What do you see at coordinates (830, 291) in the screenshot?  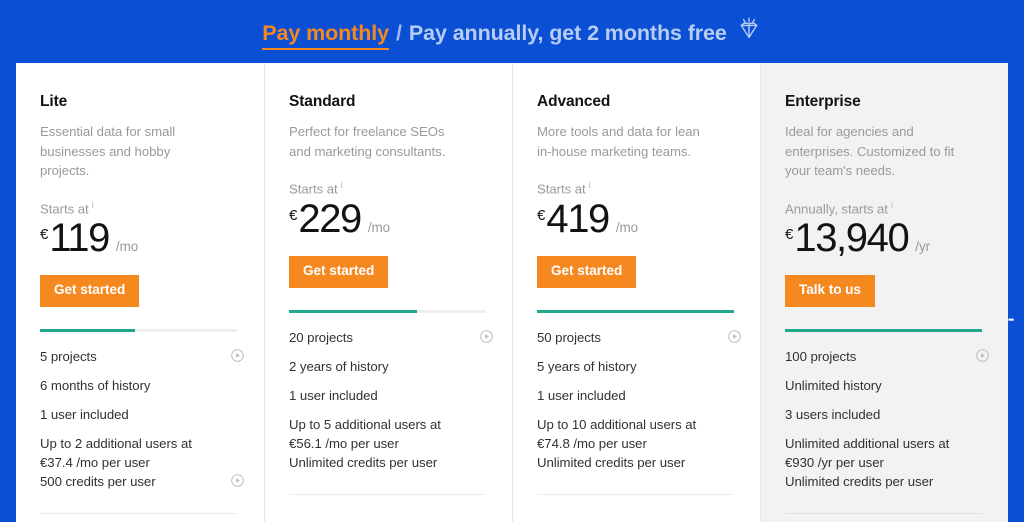 I see `talk-to-us-button: Talk to us` at bounding box center [830, 291].